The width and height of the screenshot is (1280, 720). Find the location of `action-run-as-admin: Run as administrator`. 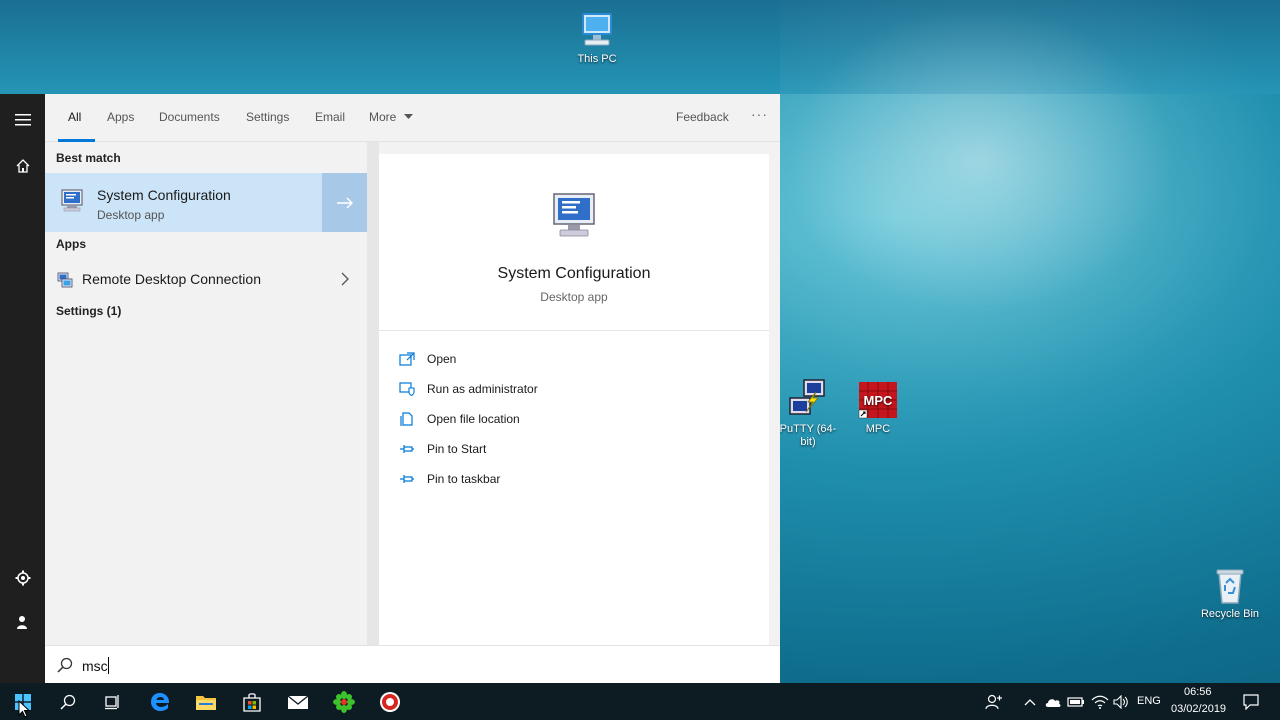

action-run-as-admin: Run as administrator is located at coordinates (574, 390).